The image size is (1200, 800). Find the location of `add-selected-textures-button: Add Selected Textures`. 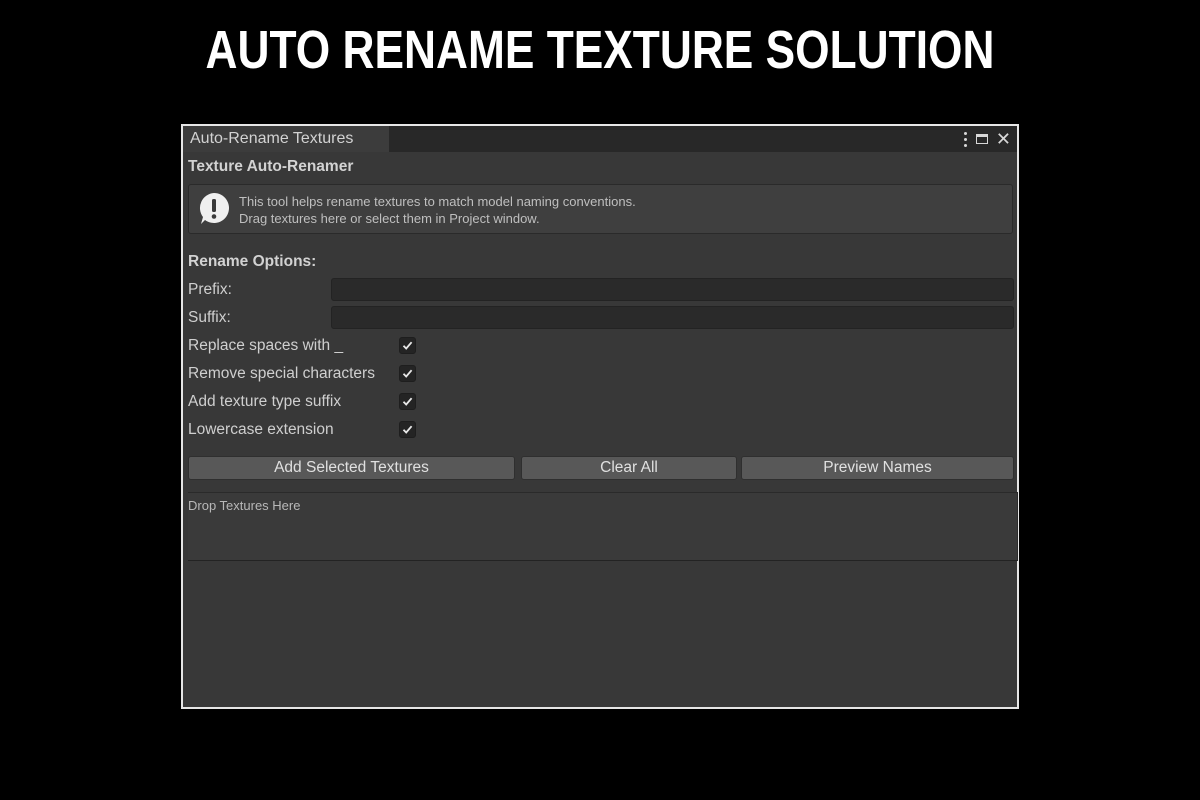

add-selected-textures-button: Add Selected Textures is located at coordinates (351, 468).